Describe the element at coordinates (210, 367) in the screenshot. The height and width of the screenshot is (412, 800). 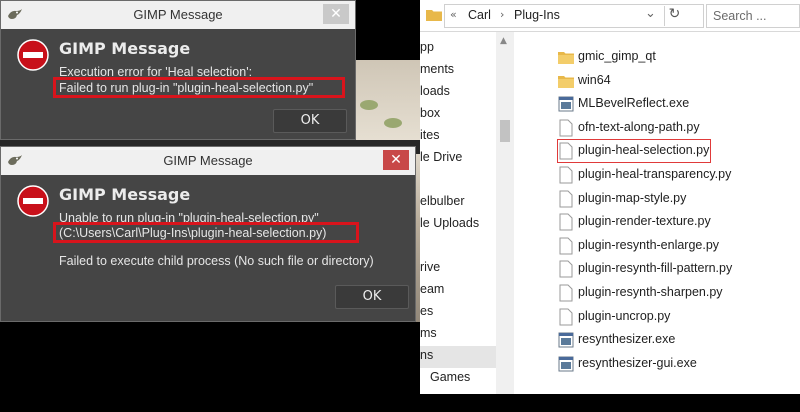
I see `background-black` at that location.